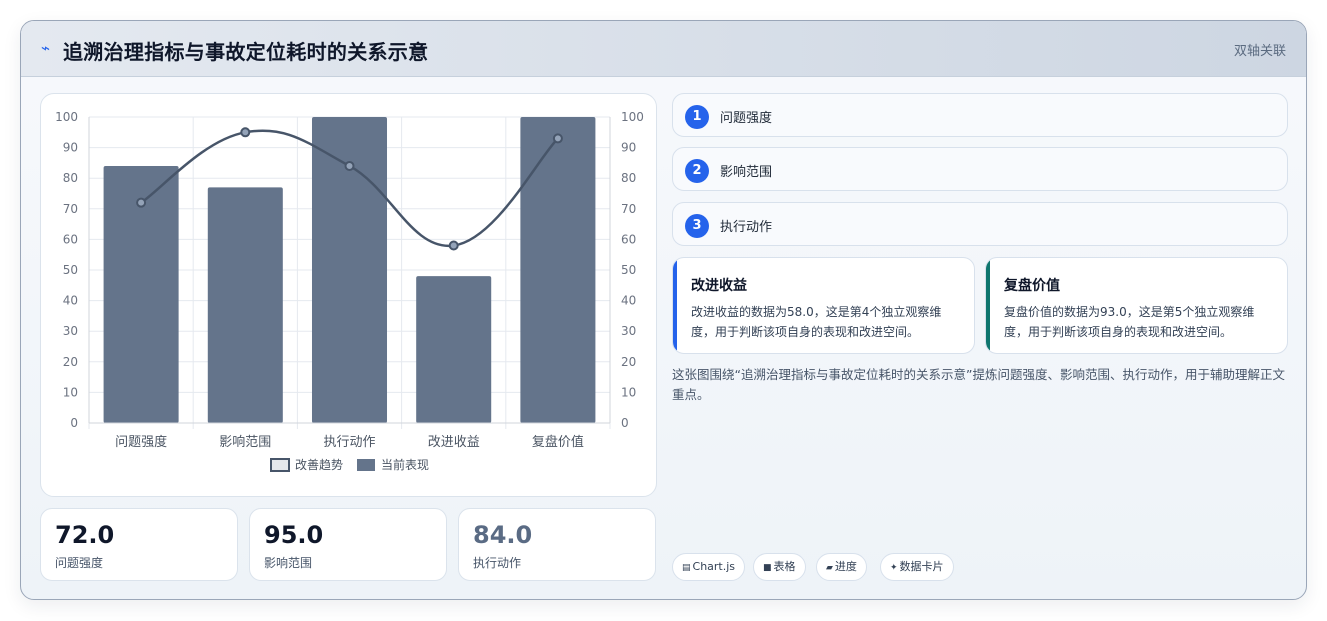  I want to click on y-left-tick-label: 40, so click(70, 301).